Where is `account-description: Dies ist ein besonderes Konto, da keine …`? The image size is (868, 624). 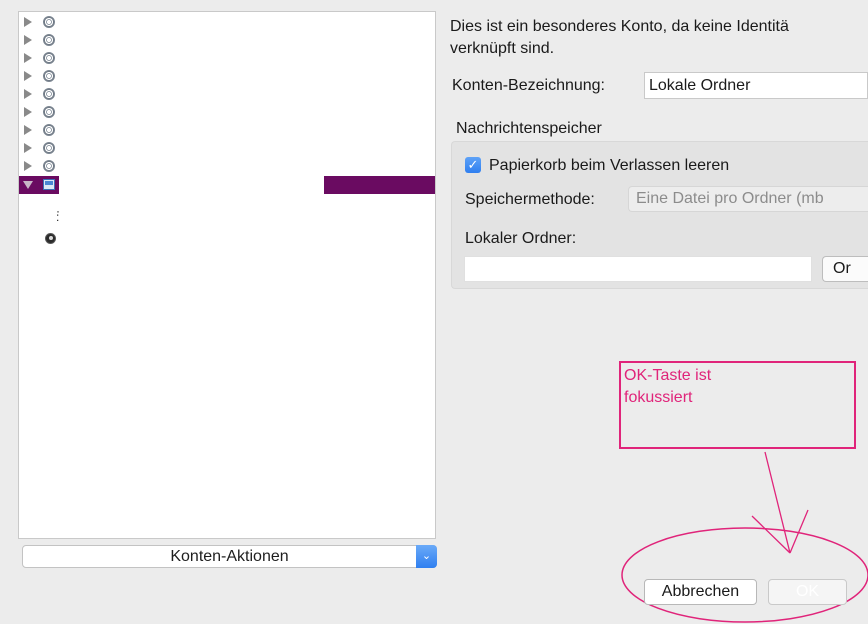 account-description: Dies ist ein besonderes Konto, da keine … is located at coordinates (659, 38).